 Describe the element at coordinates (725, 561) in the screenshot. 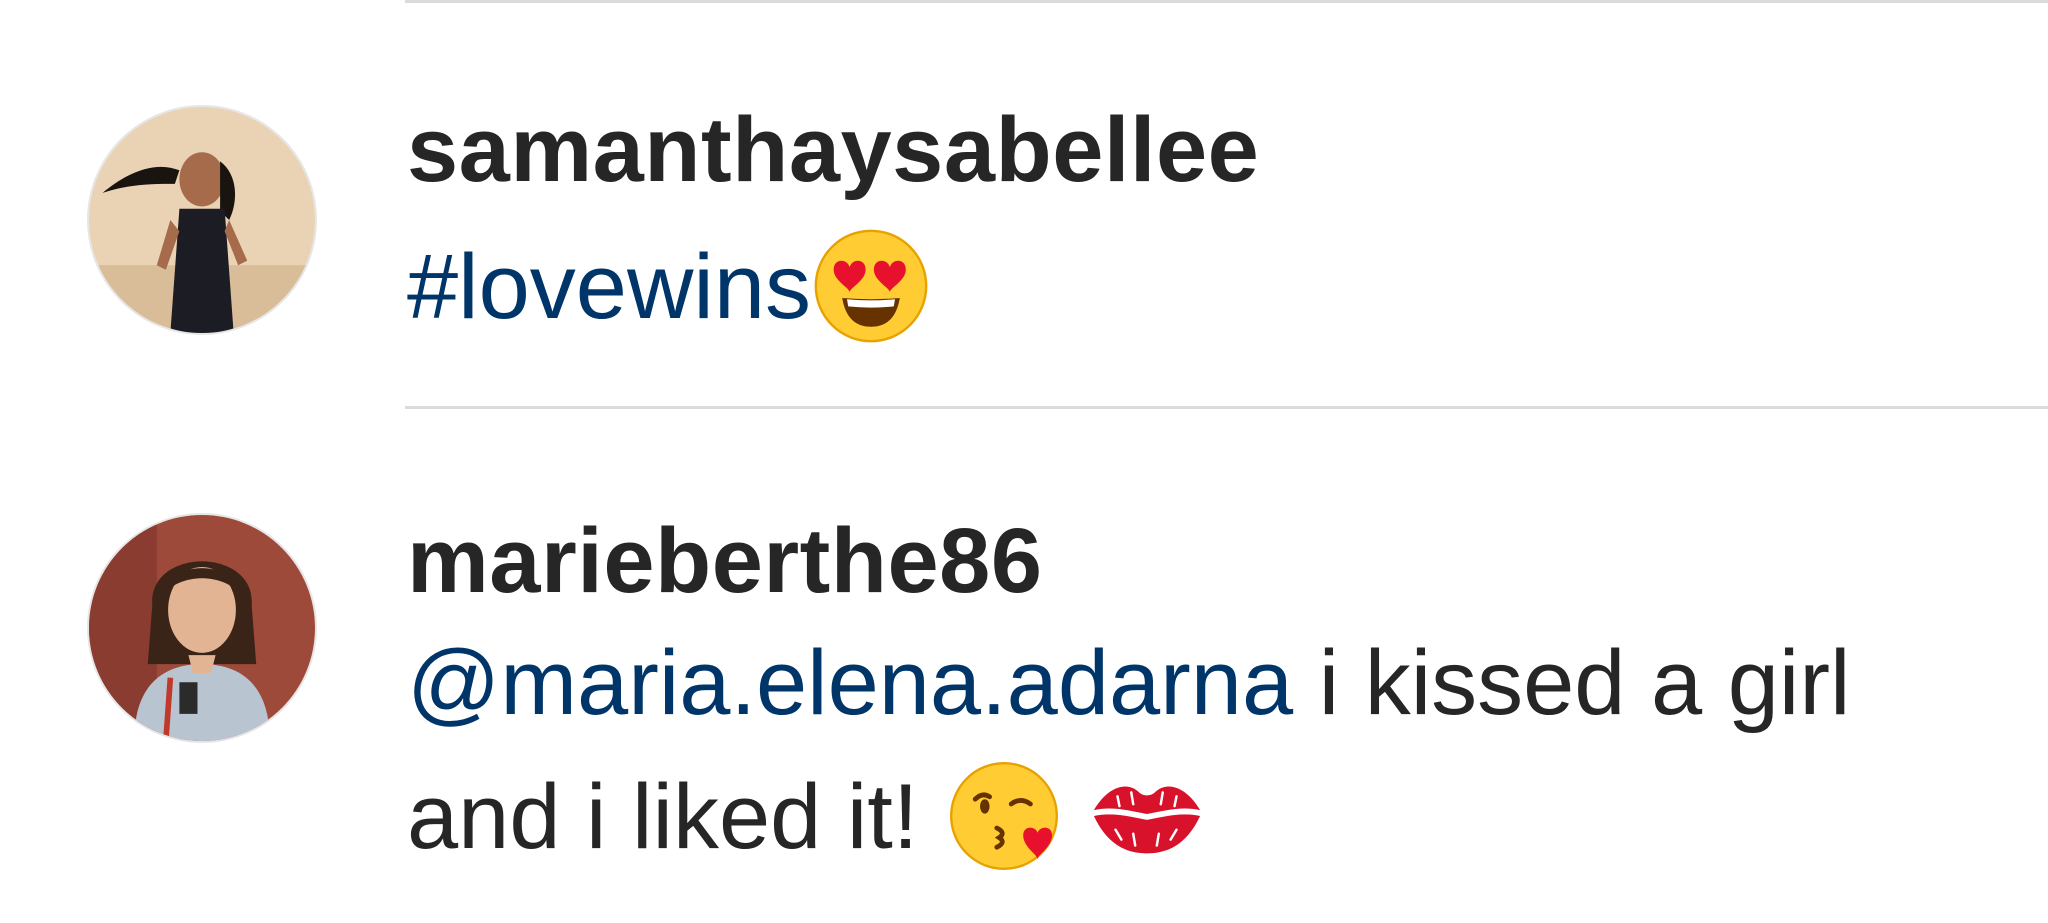

I see `comment-username: marieberthe86` at that location.